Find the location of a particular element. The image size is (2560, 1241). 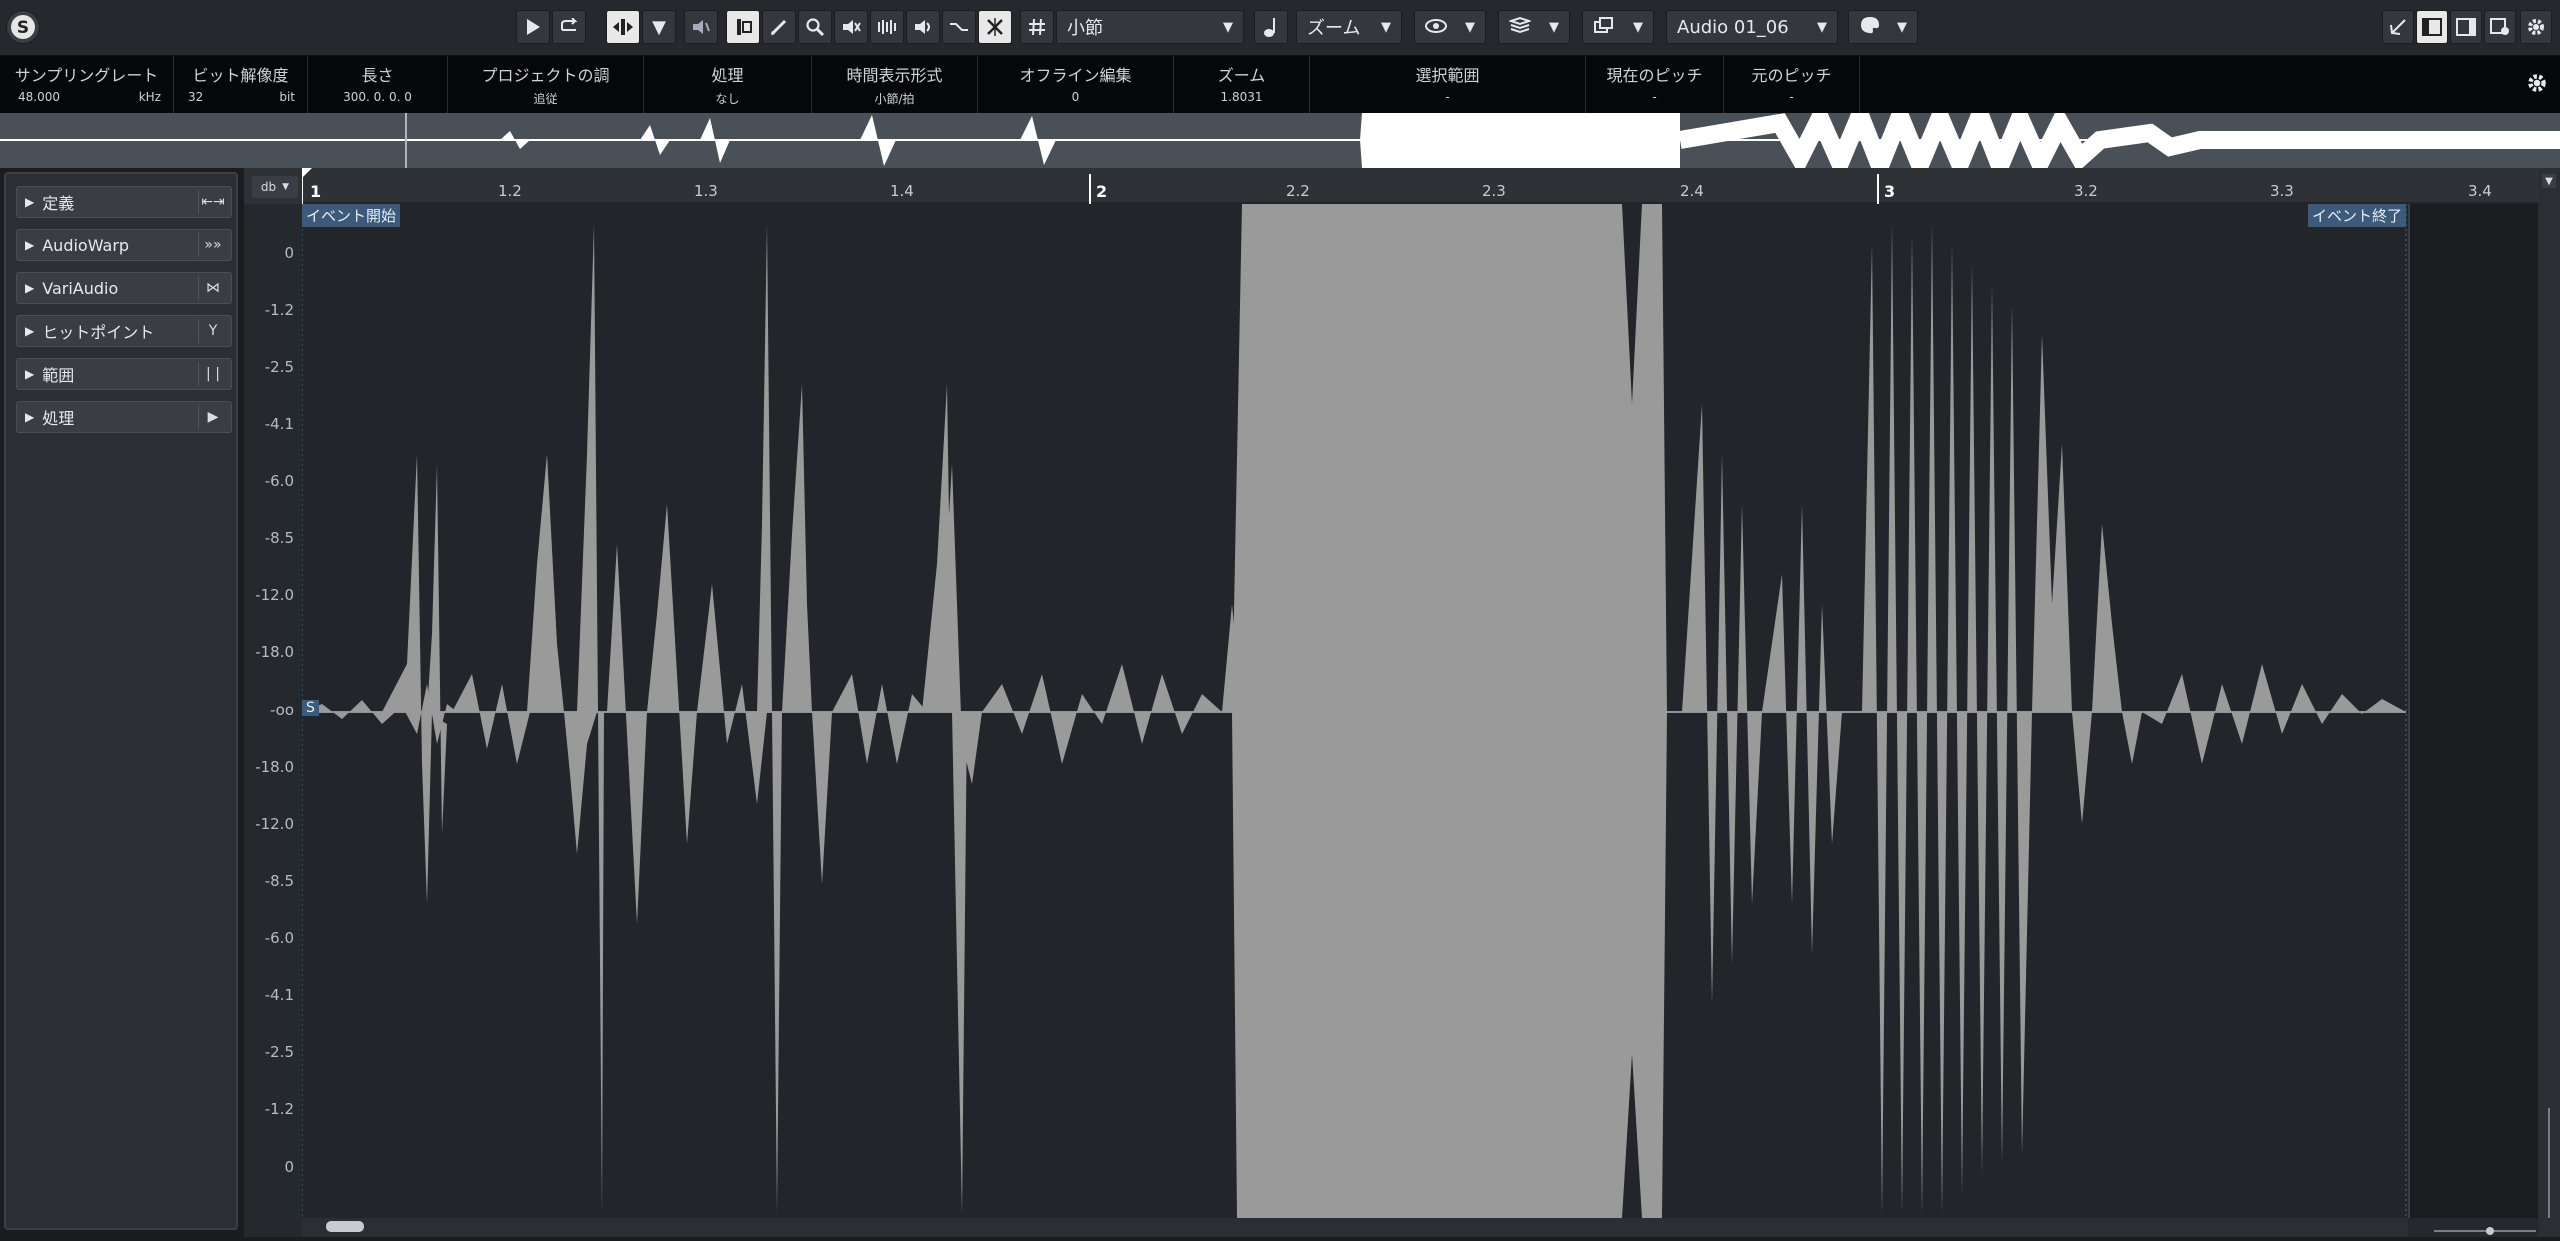

ruler-tick: 1.2 is located at coordinates (510, 191).